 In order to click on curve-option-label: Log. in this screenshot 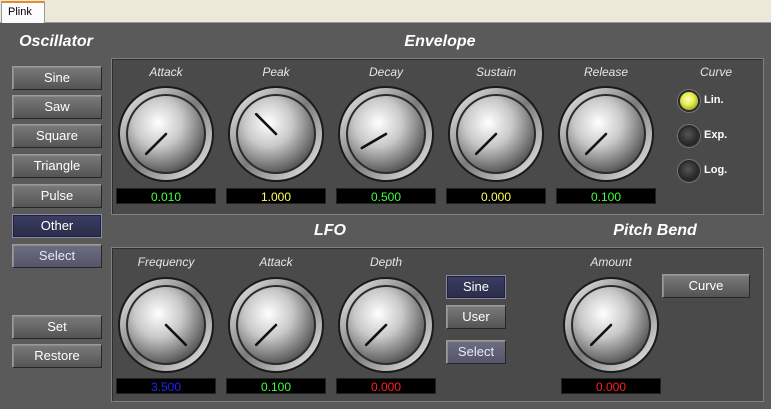, I will do `click(716, 170)`.